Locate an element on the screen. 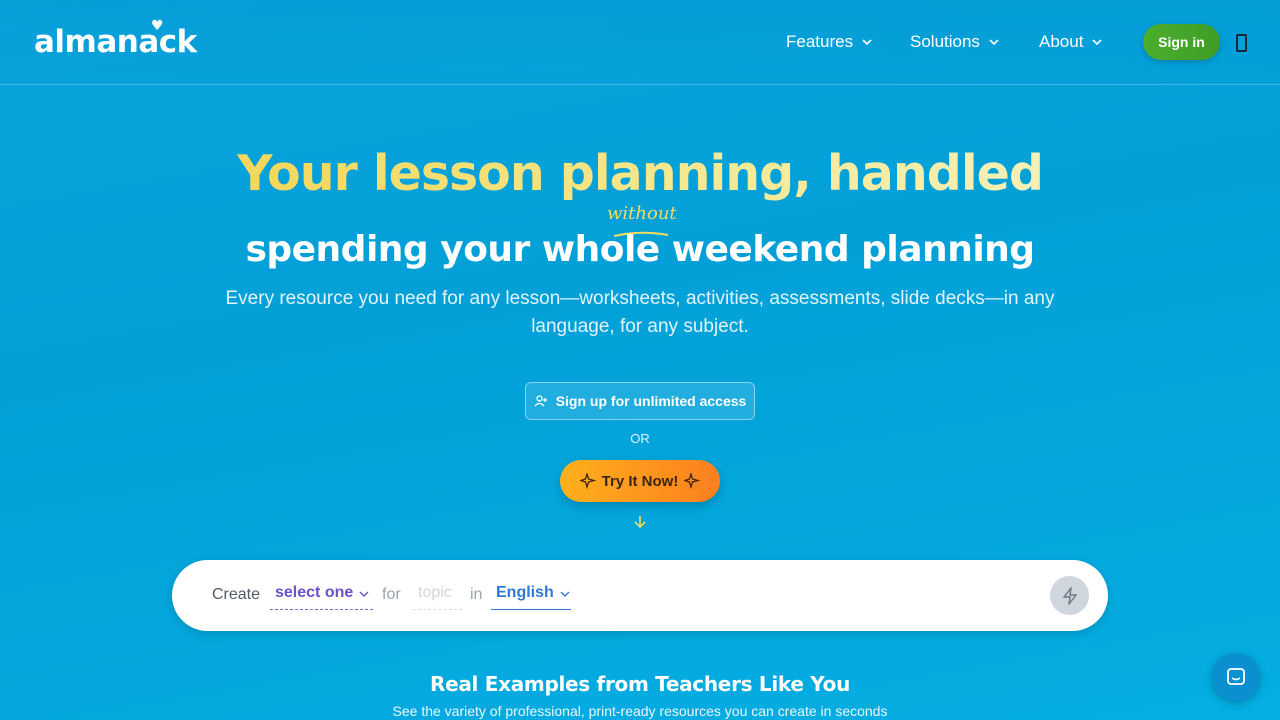 This screenshot has height=720, width=1280. arrow-down-icon is located at coordinates (640, 522).